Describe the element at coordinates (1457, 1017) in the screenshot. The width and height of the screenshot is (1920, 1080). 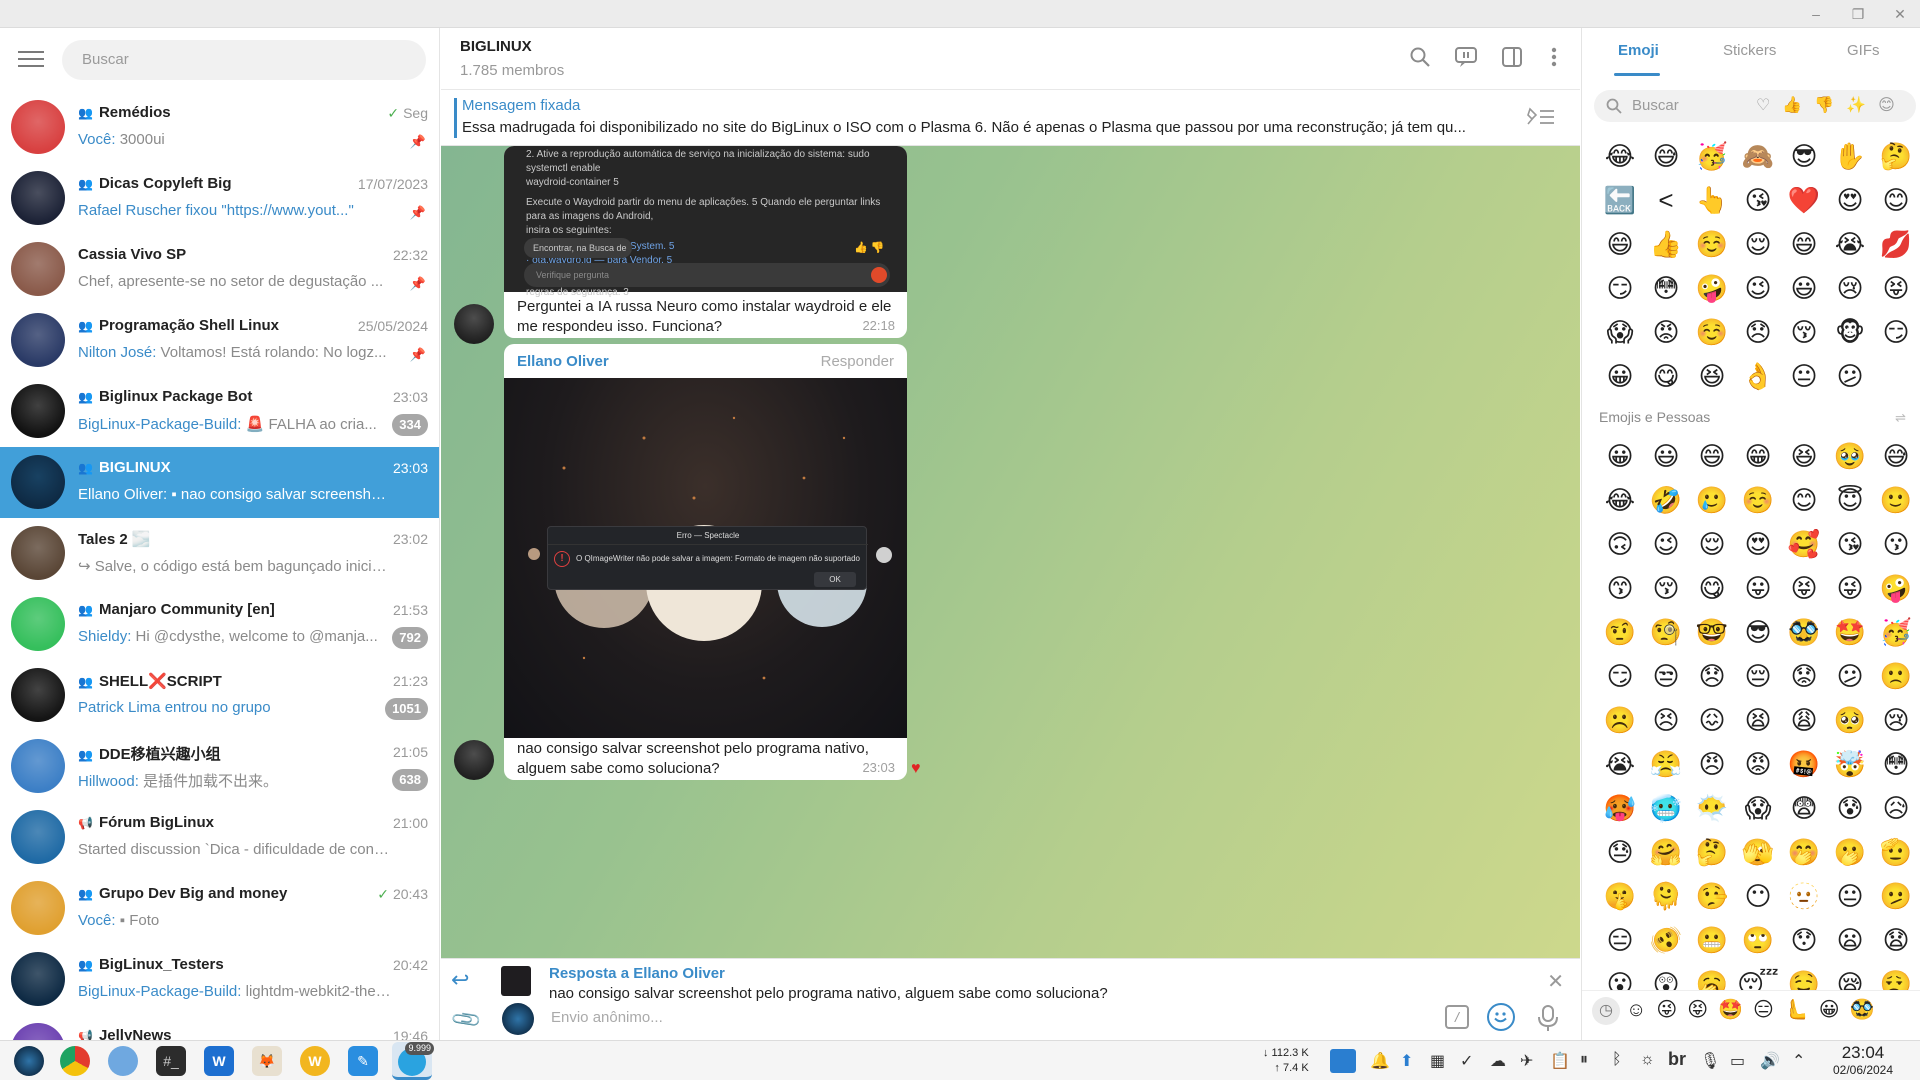
I see `bot-command-icon: /` at that location.